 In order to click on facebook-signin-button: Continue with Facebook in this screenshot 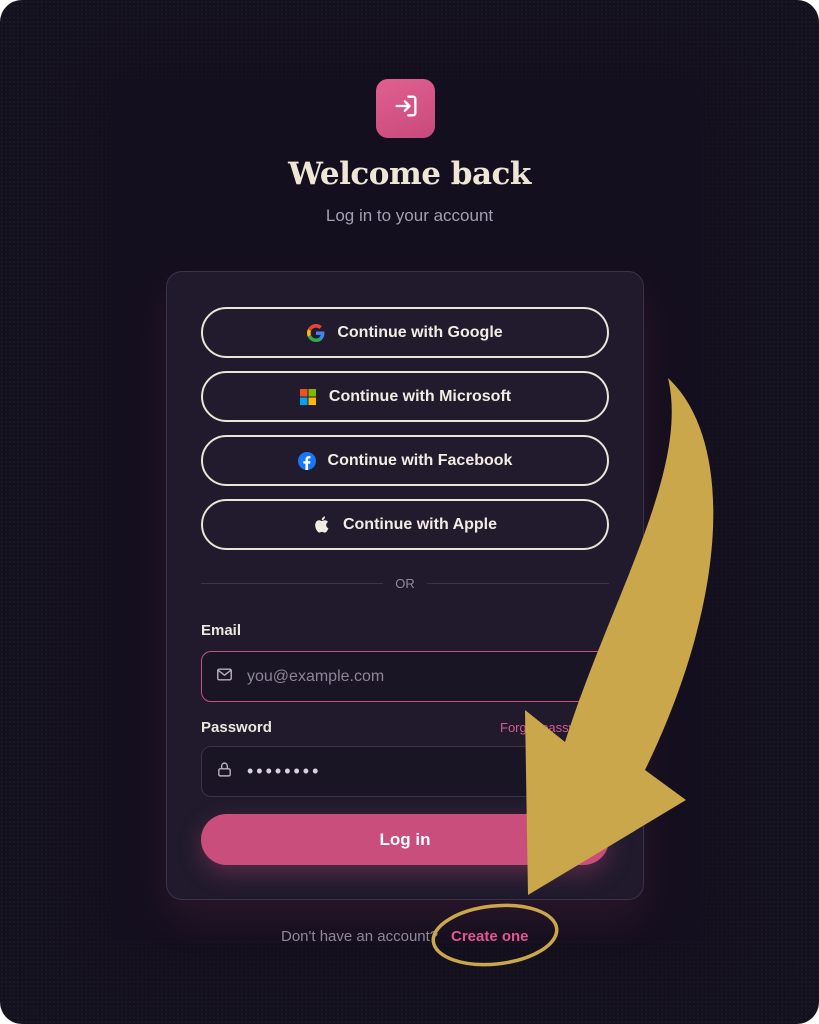, I will do `click(405, 460)`.